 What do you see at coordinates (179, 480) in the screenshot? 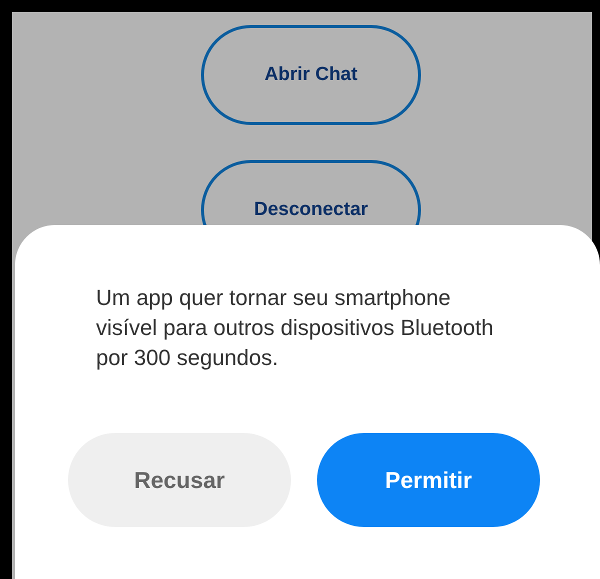
I see `decline-button: Recusar` at bounding box center [179, 480].